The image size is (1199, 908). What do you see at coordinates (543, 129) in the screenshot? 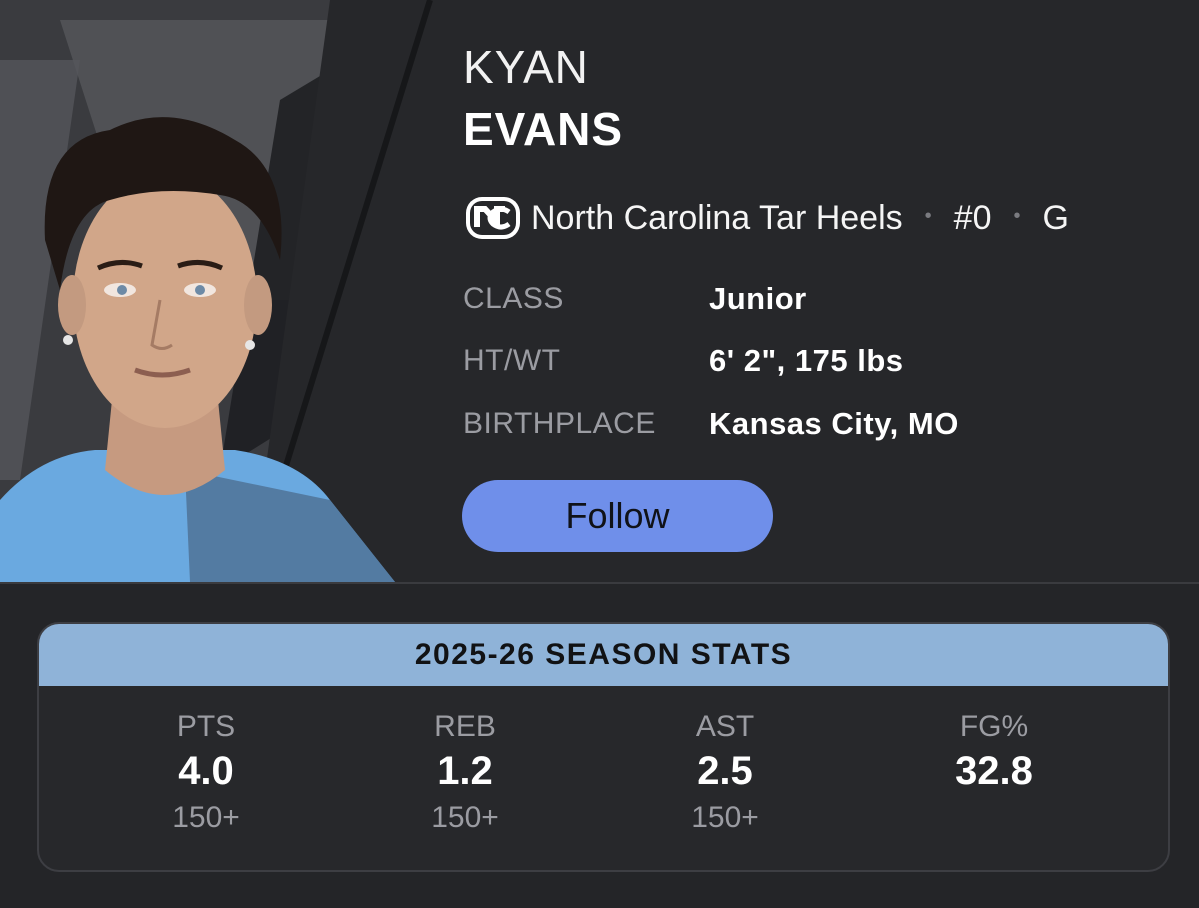
I see `player-last-name: EVANS` at bounding box center [543, 129].